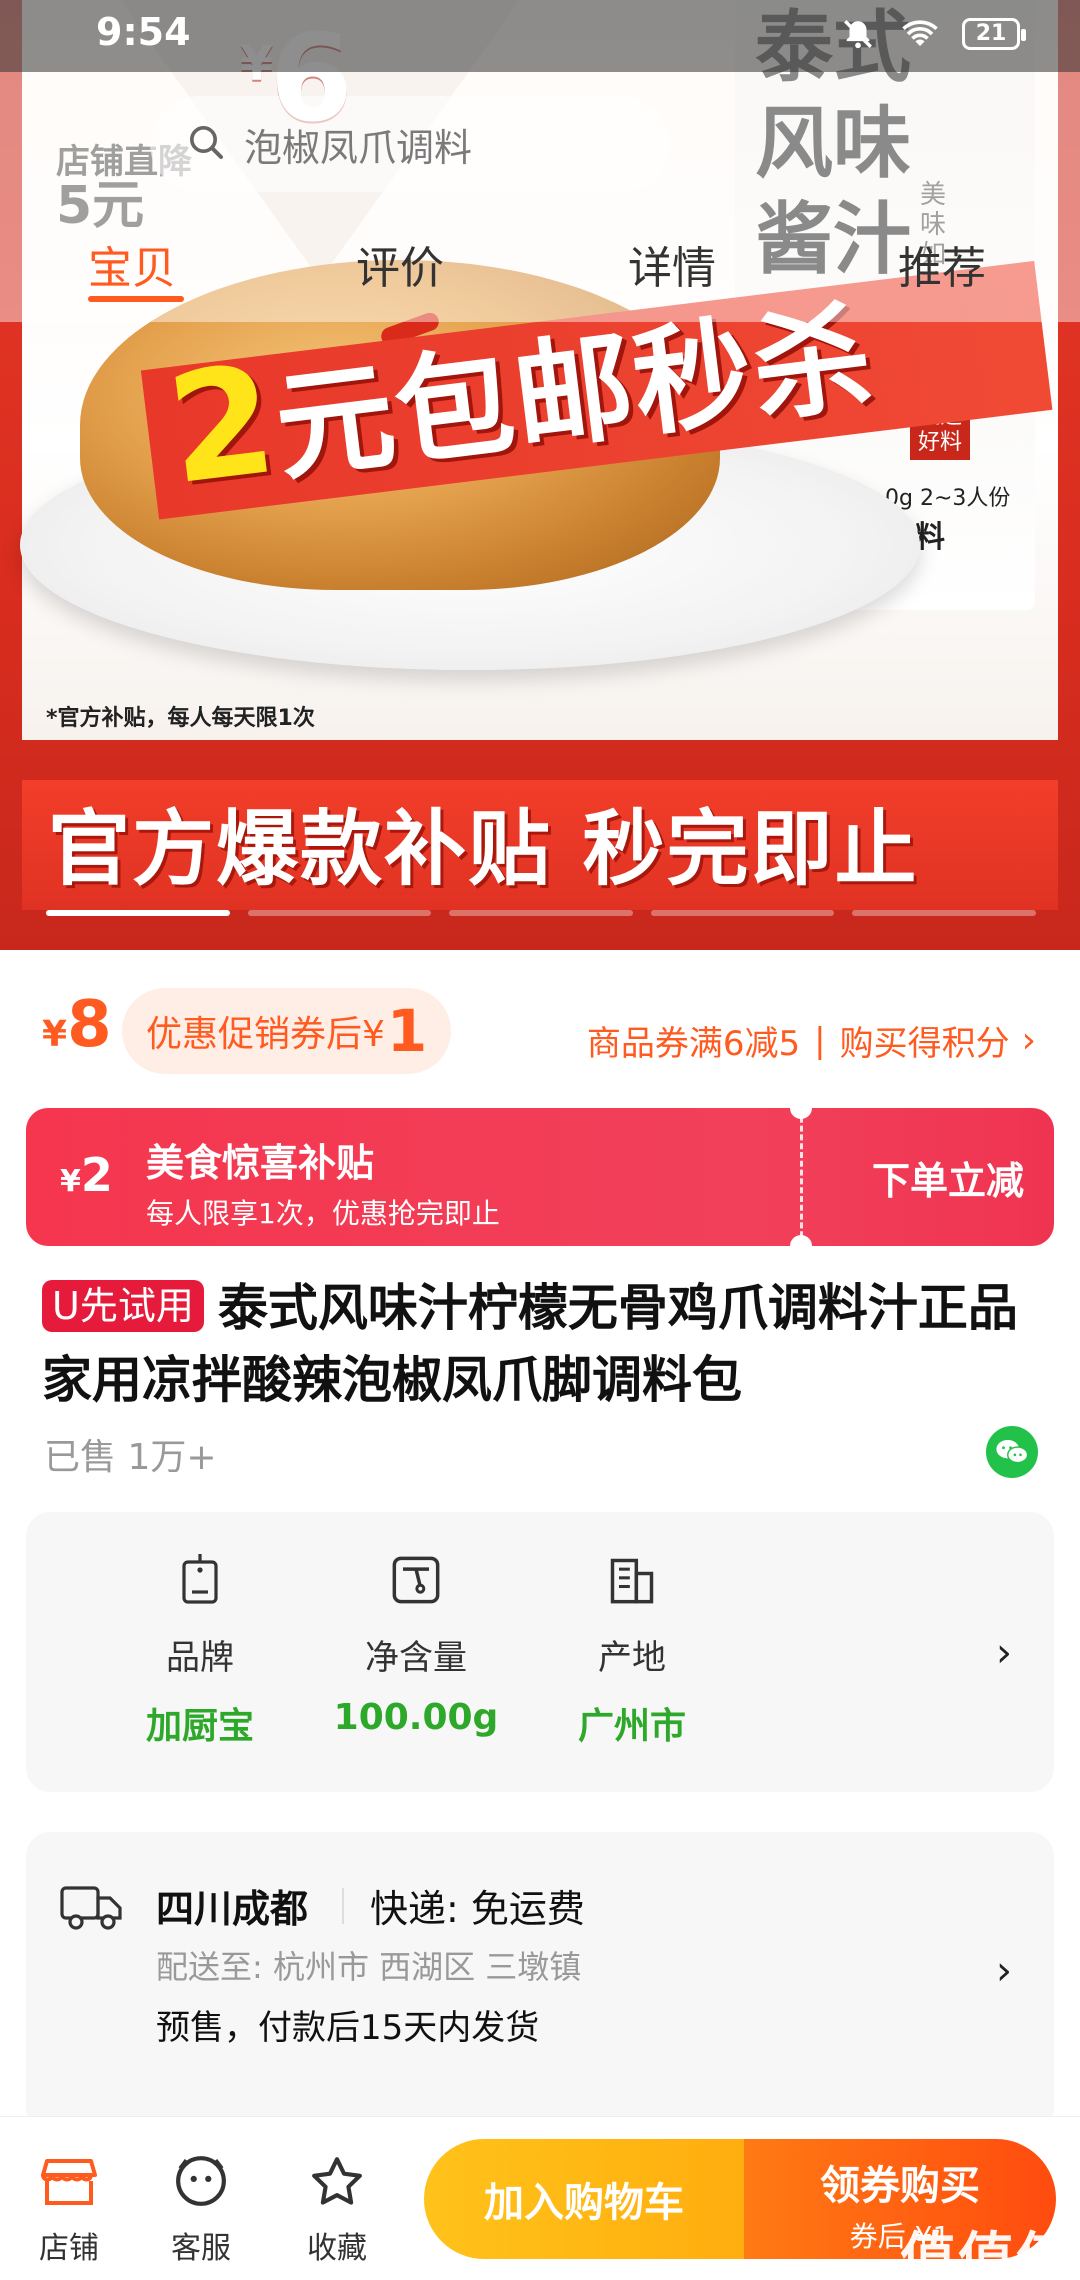 The height and width of the screenshot is (2280, 1080). I want to click on customer-service-button: 客服, so click(201, 2210).